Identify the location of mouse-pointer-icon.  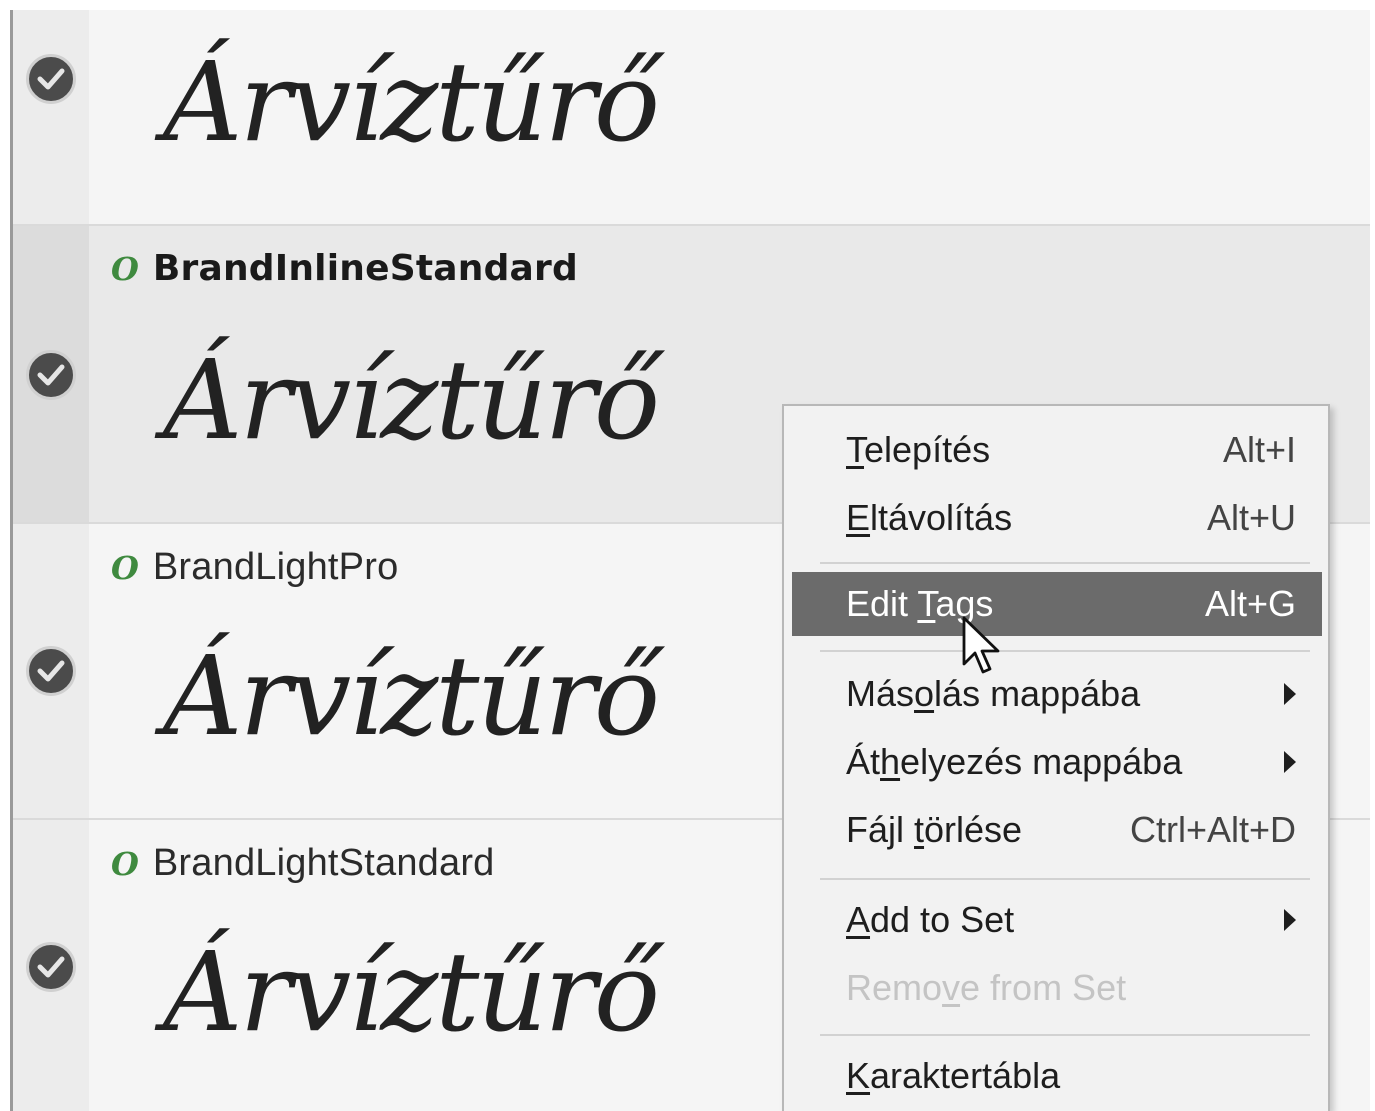
(981, 645).